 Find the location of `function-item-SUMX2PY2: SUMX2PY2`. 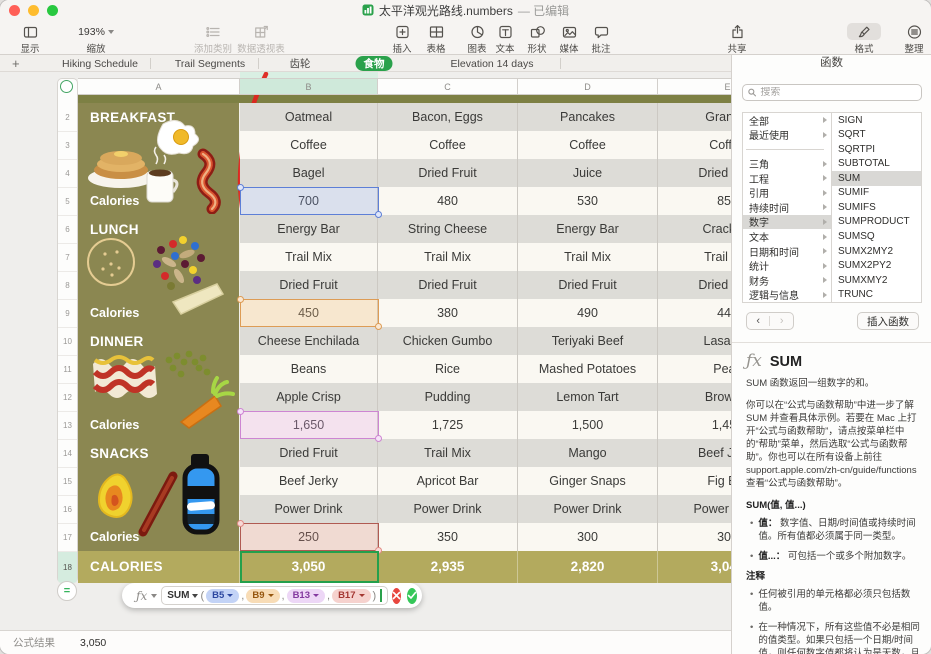

function-item-SUMX2PY2: SUMX2PY2 is located at coordinates (876, 265).